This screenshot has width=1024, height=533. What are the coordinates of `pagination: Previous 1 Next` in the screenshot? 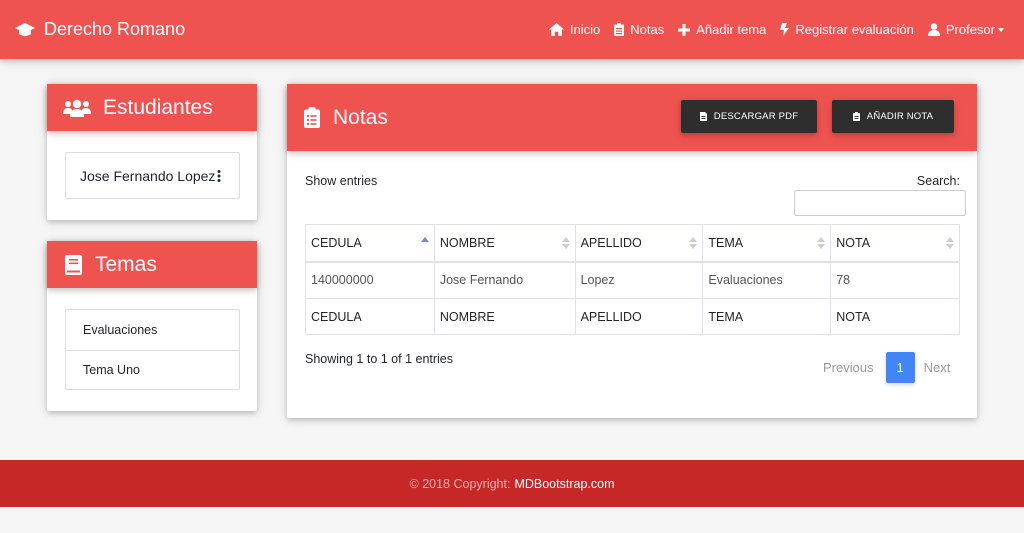 It's located at (886, 367).